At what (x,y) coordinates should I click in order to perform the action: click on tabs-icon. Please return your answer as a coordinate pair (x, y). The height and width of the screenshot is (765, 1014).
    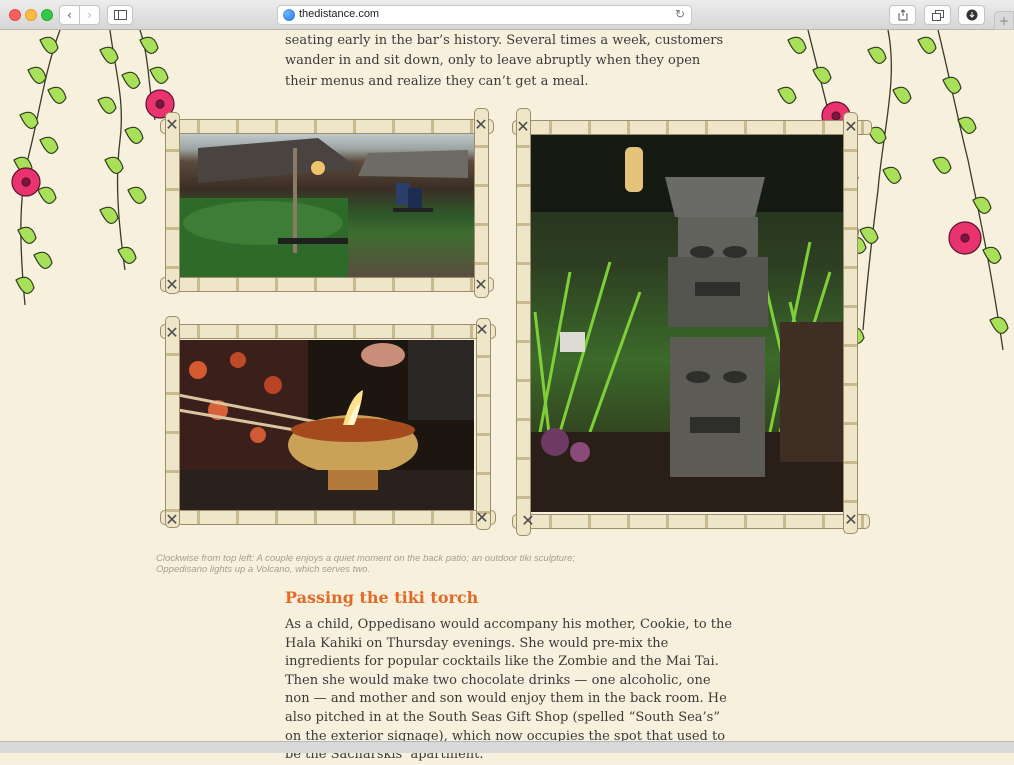
    Looking at the image, I should click on (937, 15).